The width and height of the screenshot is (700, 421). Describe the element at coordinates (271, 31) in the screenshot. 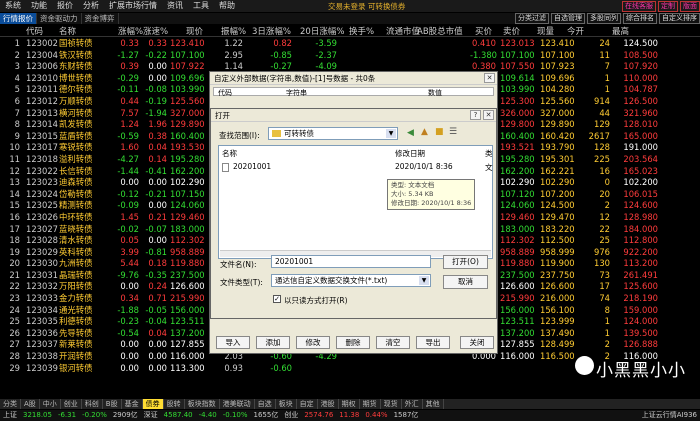

I see `column-header: 3日涨幅%` at that location.